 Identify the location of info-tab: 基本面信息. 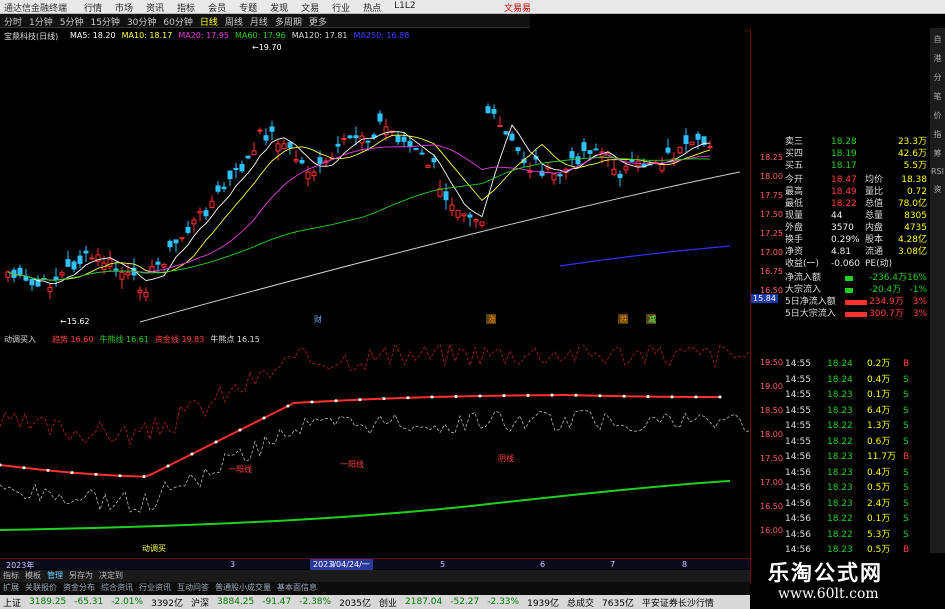
(297, 588).